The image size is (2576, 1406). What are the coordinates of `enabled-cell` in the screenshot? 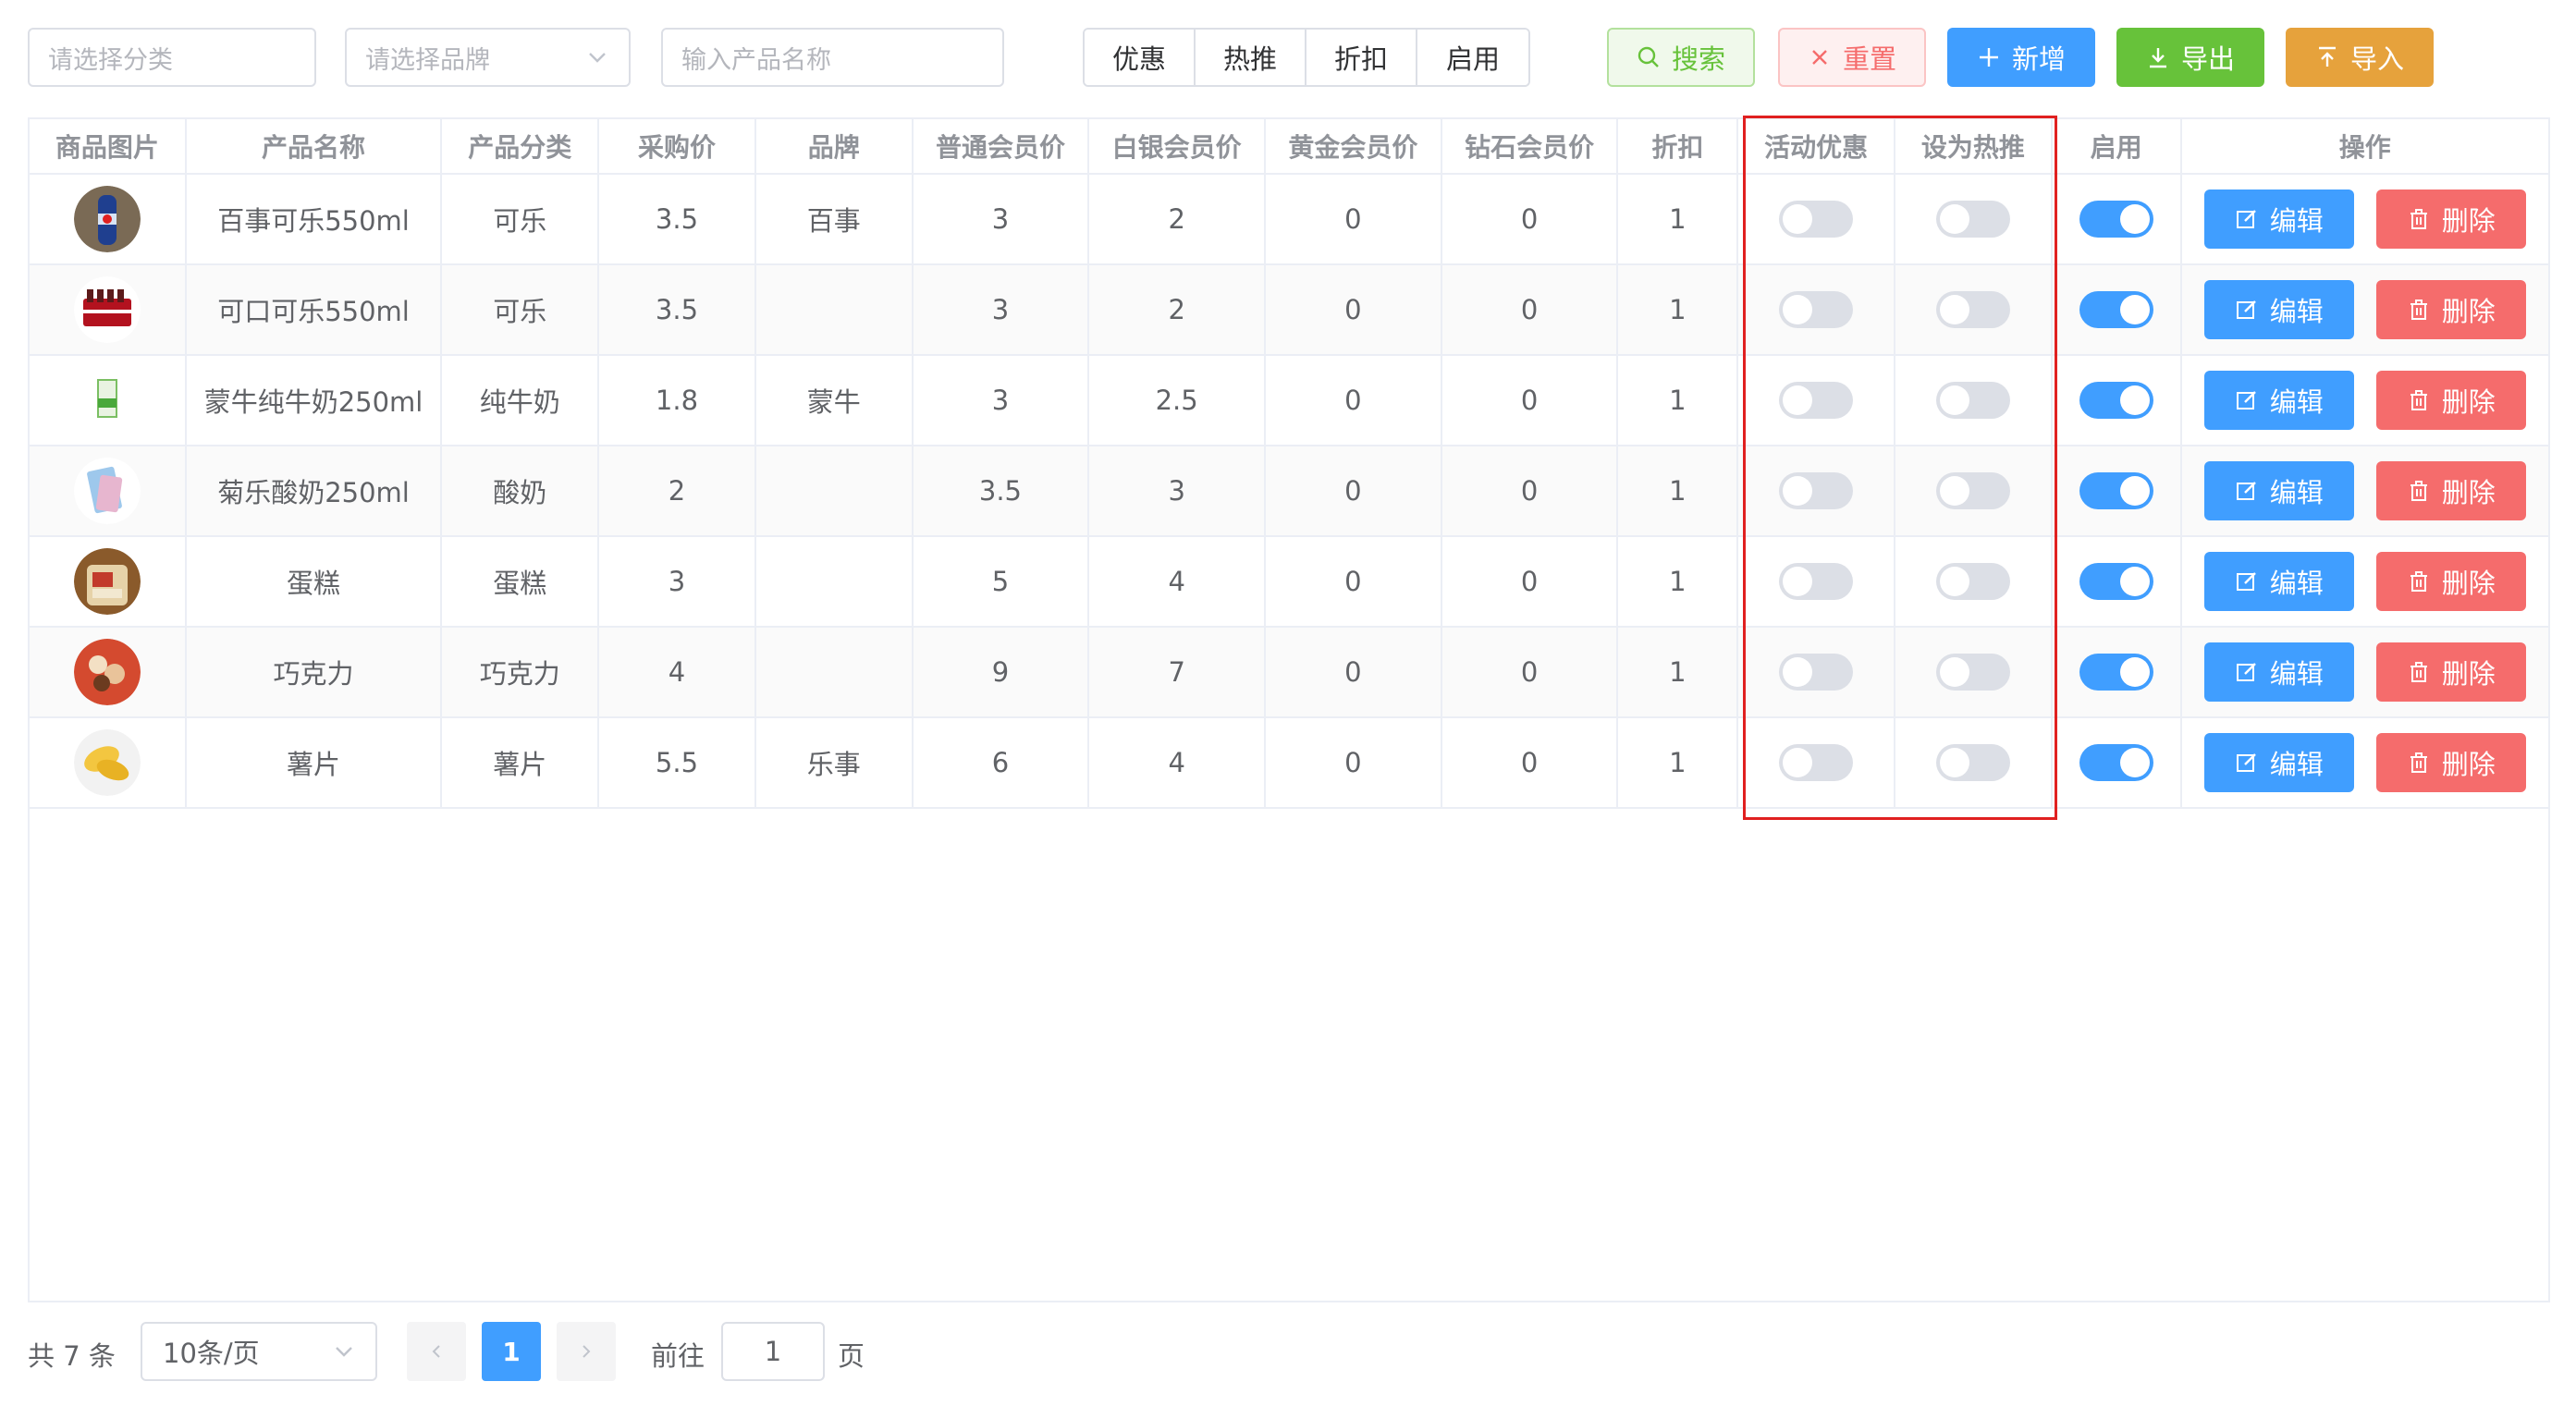 It's located at (2117, 219).